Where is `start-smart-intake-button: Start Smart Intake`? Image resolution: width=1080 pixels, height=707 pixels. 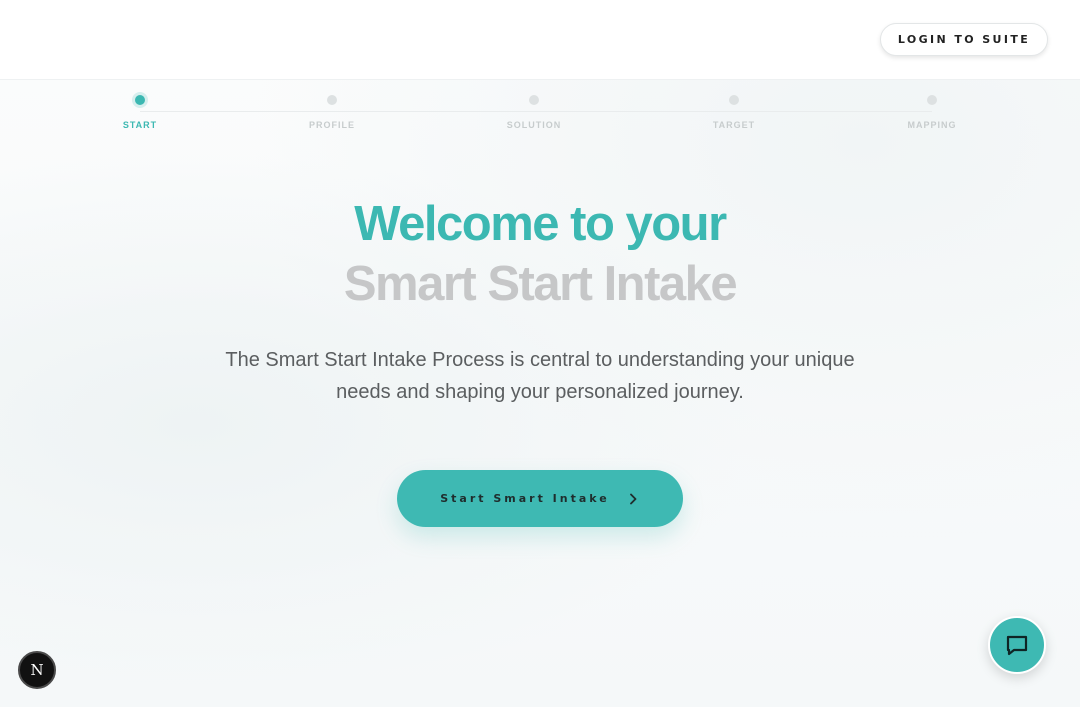 start-smart-intake-button: Start Smart Intake is located at coordinates (540, 498).